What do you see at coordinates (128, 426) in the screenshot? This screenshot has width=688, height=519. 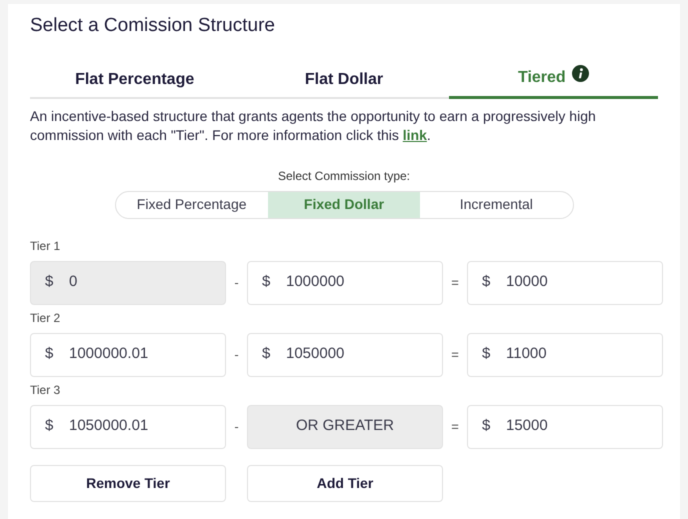 I see `input-field: $ 1050000.01` at bounding box center [128, 426].